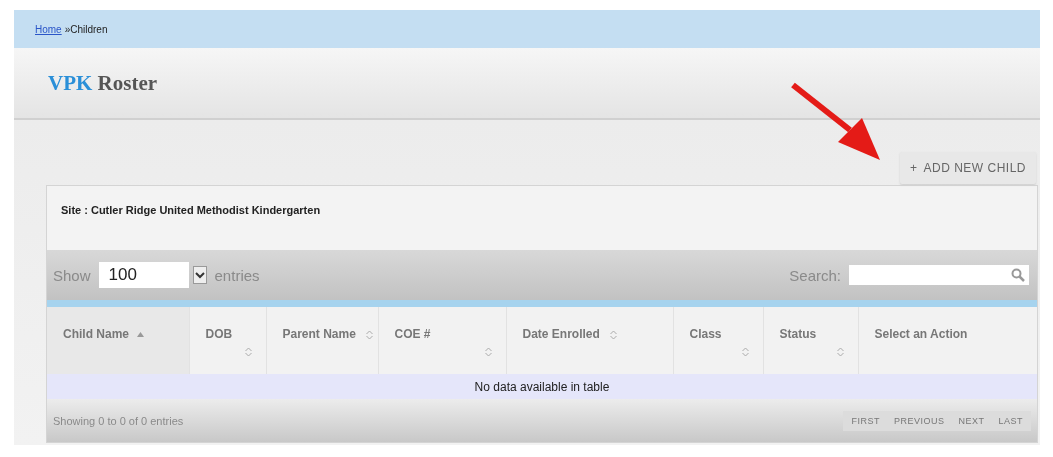  Describe the element at coordinates (237, 275) in the screenshot. I see `entries-label: entries` at that location.